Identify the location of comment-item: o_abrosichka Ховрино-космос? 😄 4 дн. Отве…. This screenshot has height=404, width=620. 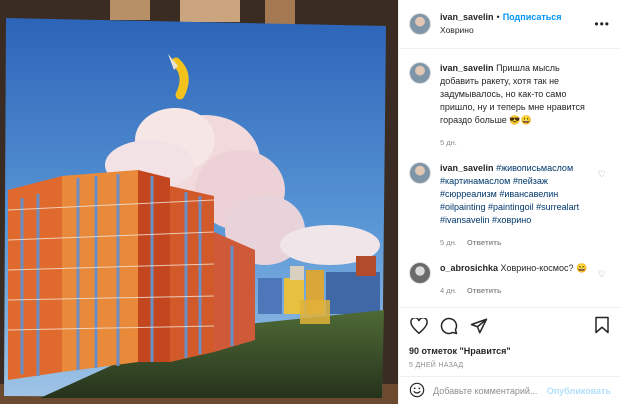
(509, 273).